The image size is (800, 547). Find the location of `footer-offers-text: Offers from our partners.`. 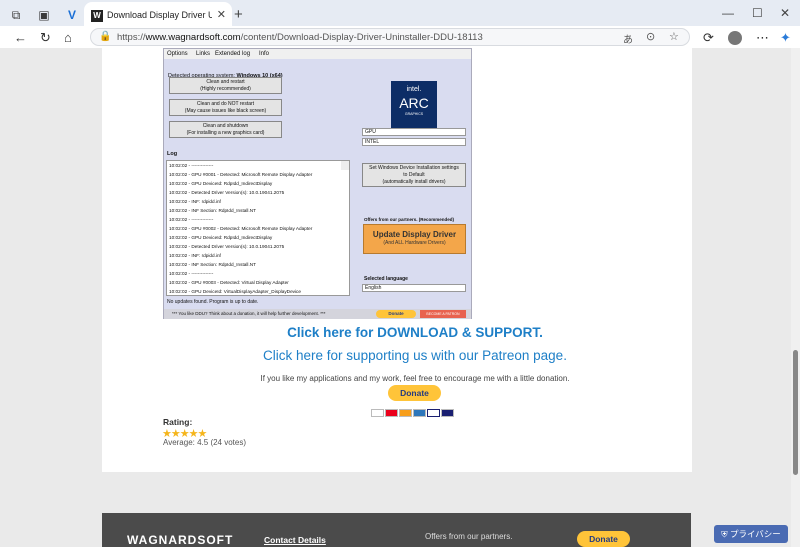

footer-offers-text: Offers from our partners. is located at coordinates (469, 536).